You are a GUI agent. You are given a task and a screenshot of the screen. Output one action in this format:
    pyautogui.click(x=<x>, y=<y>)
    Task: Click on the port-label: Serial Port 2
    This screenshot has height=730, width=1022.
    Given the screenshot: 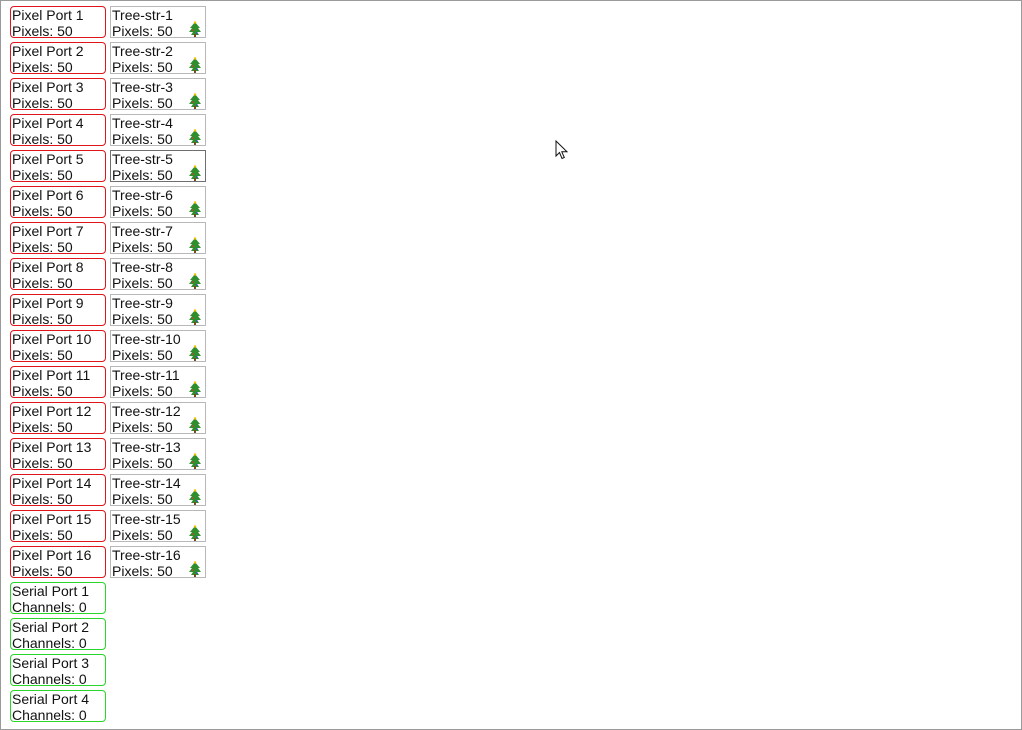 What is the action you would take?
    pyautogui.click(x=51, y=627)
    